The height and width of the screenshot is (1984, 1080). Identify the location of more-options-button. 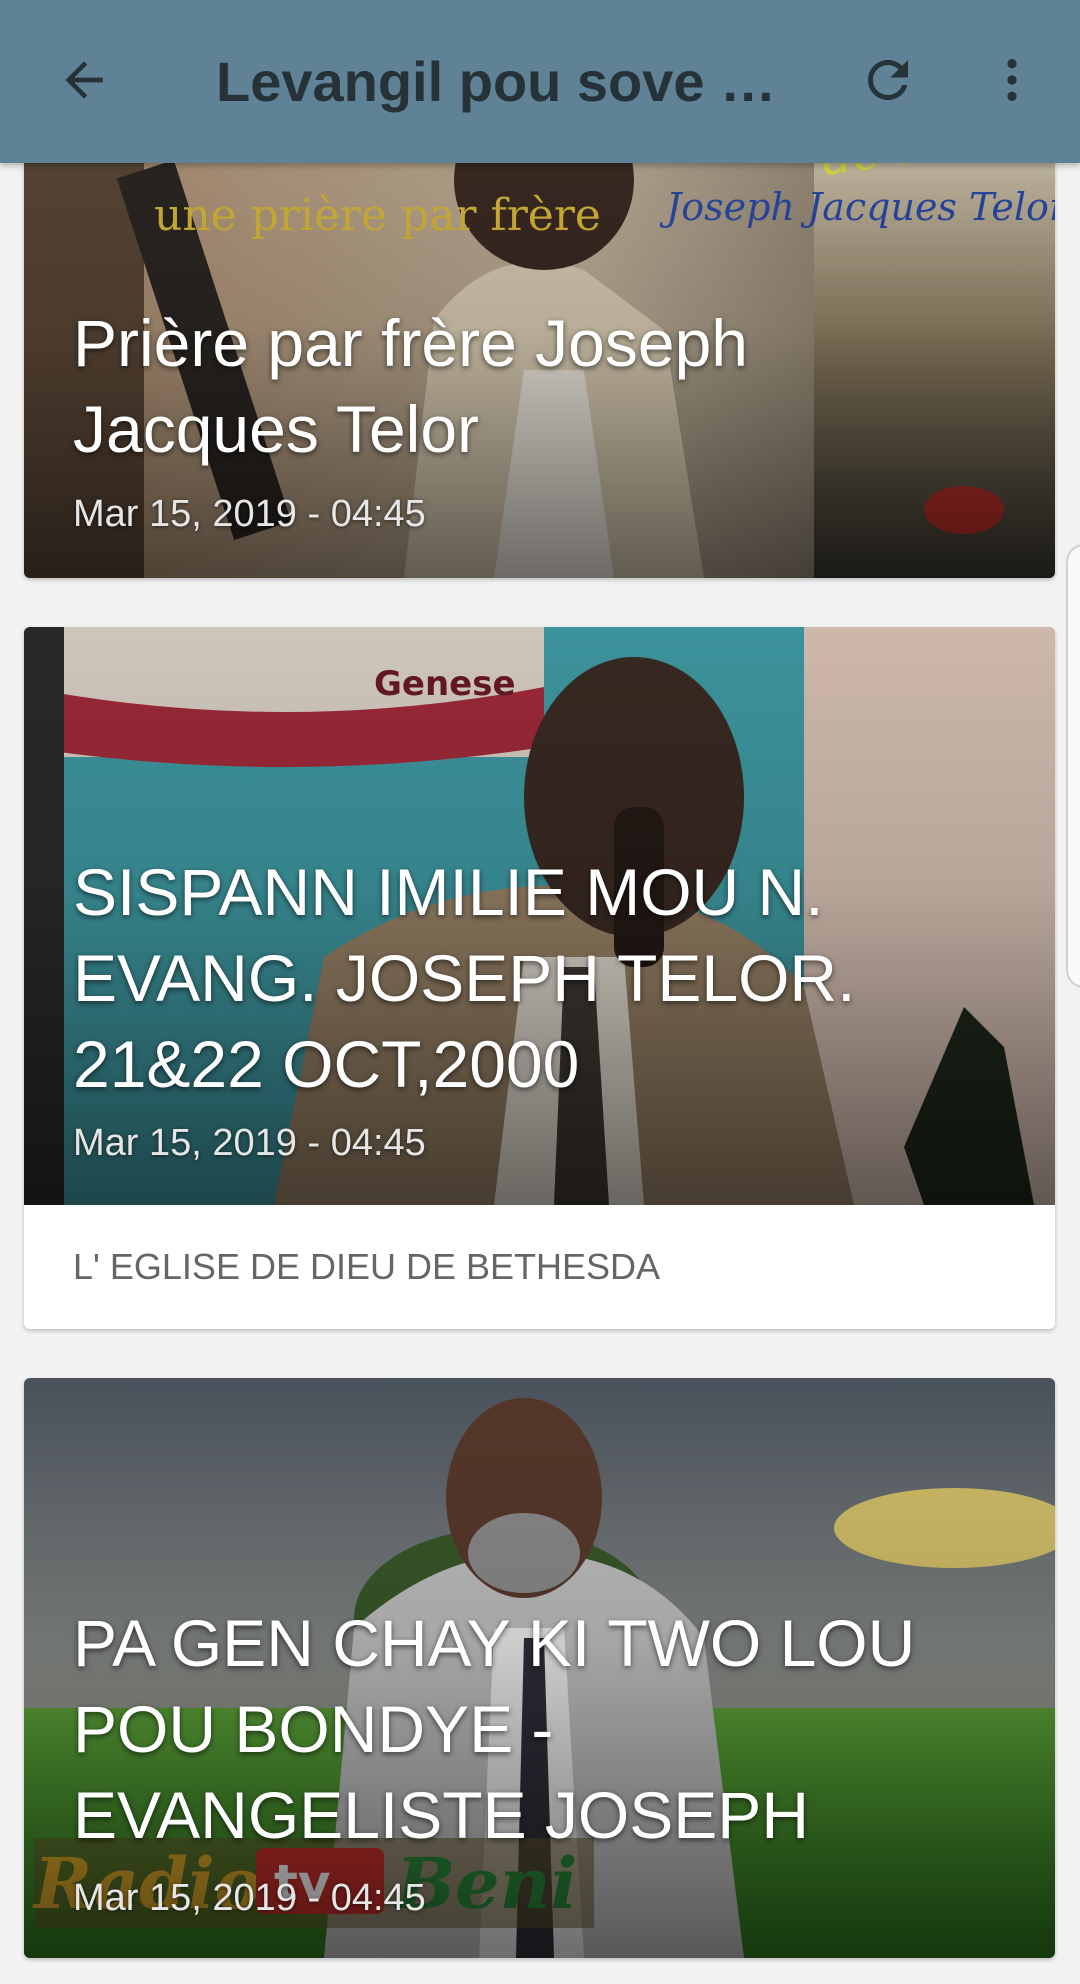
(1012, 82).